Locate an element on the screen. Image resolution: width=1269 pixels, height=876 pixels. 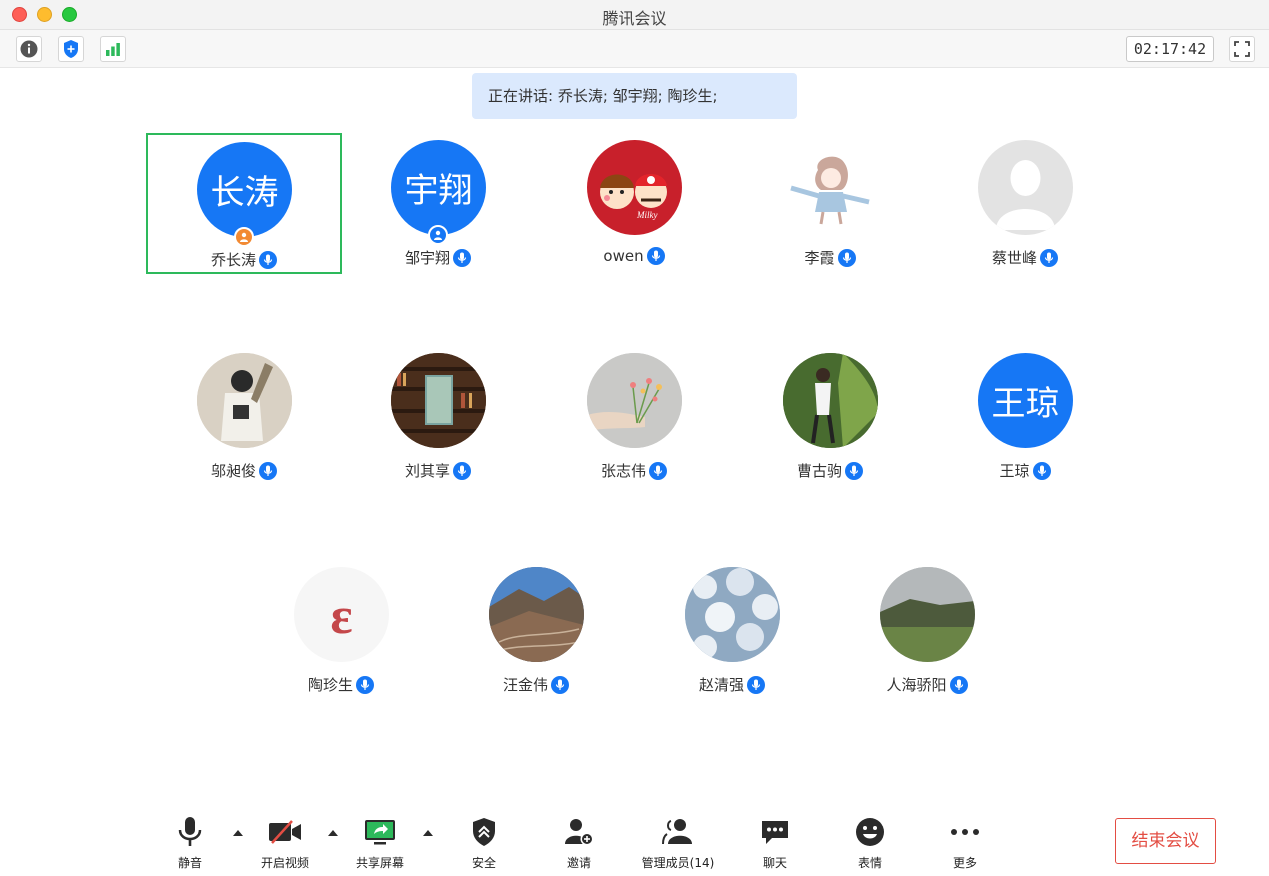
participant-tile: 赵清强 is located at coordinates (732, 630).